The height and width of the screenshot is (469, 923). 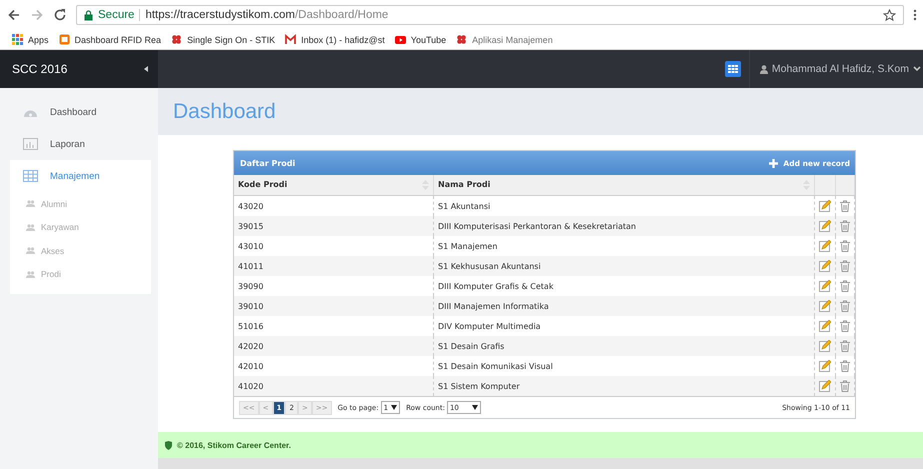 I want to click on table-cell: S1 Sistem Komputer, so click(x=624, y=386).